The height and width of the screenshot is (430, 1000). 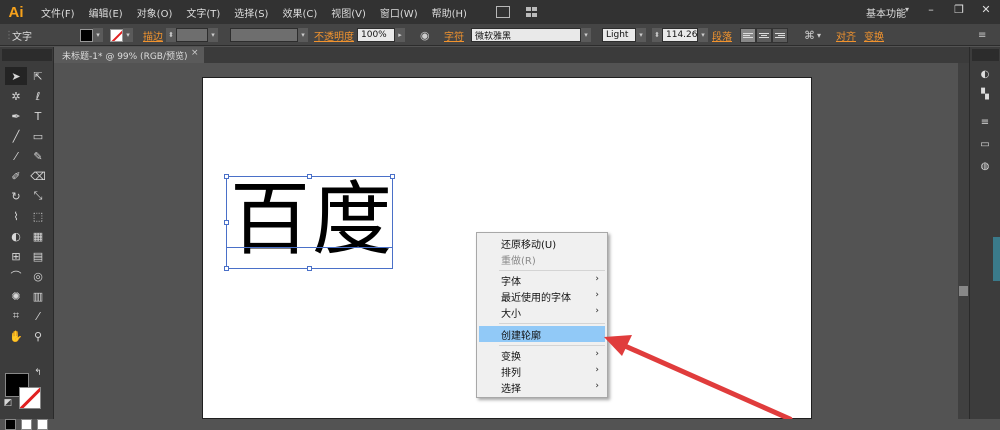 I want to click on opacity-input: 100%, so click(x=376, y=35).